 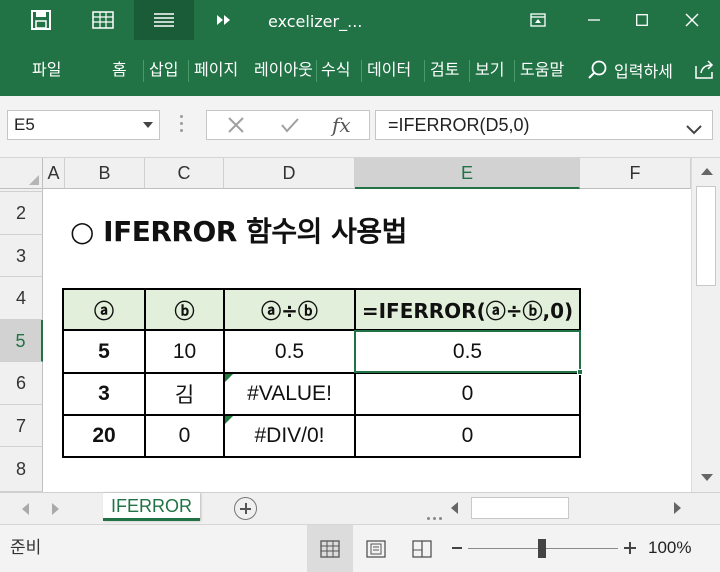 What do you see at coordinates (289, 436) in the screenshot?
I see `table-cell-d7: #DIV/0!` at bounding box center [289, 436].